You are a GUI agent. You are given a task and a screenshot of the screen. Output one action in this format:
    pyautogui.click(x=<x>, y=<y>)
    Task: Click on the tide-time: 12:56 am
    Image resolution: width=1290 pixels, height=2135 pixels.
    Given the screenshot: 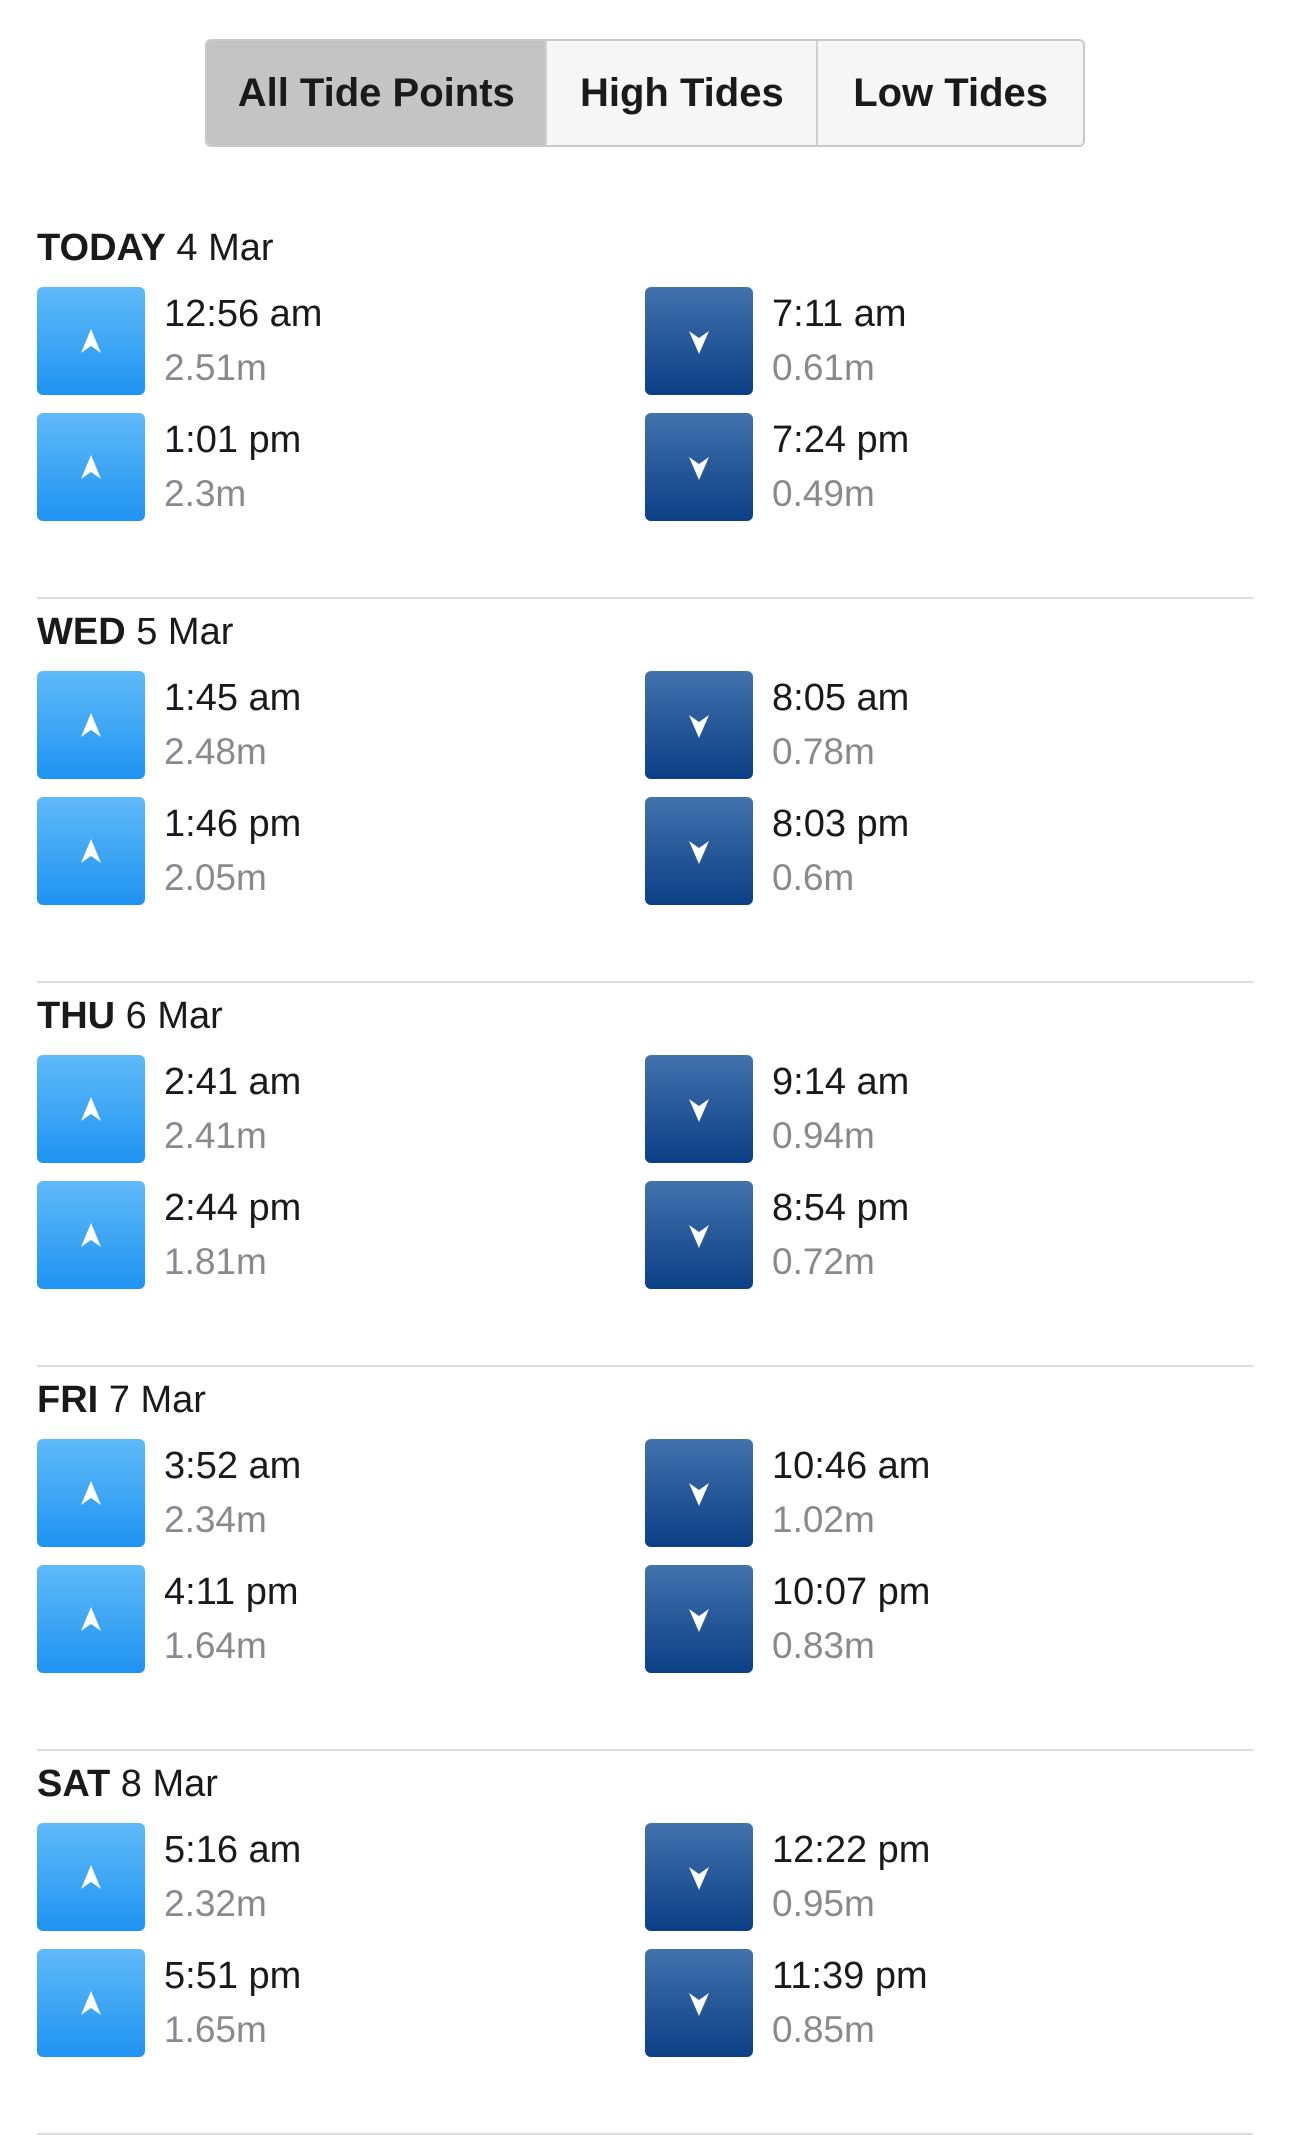 What is the action you would take?
    pyautogui.click(x=243, y=314)
    